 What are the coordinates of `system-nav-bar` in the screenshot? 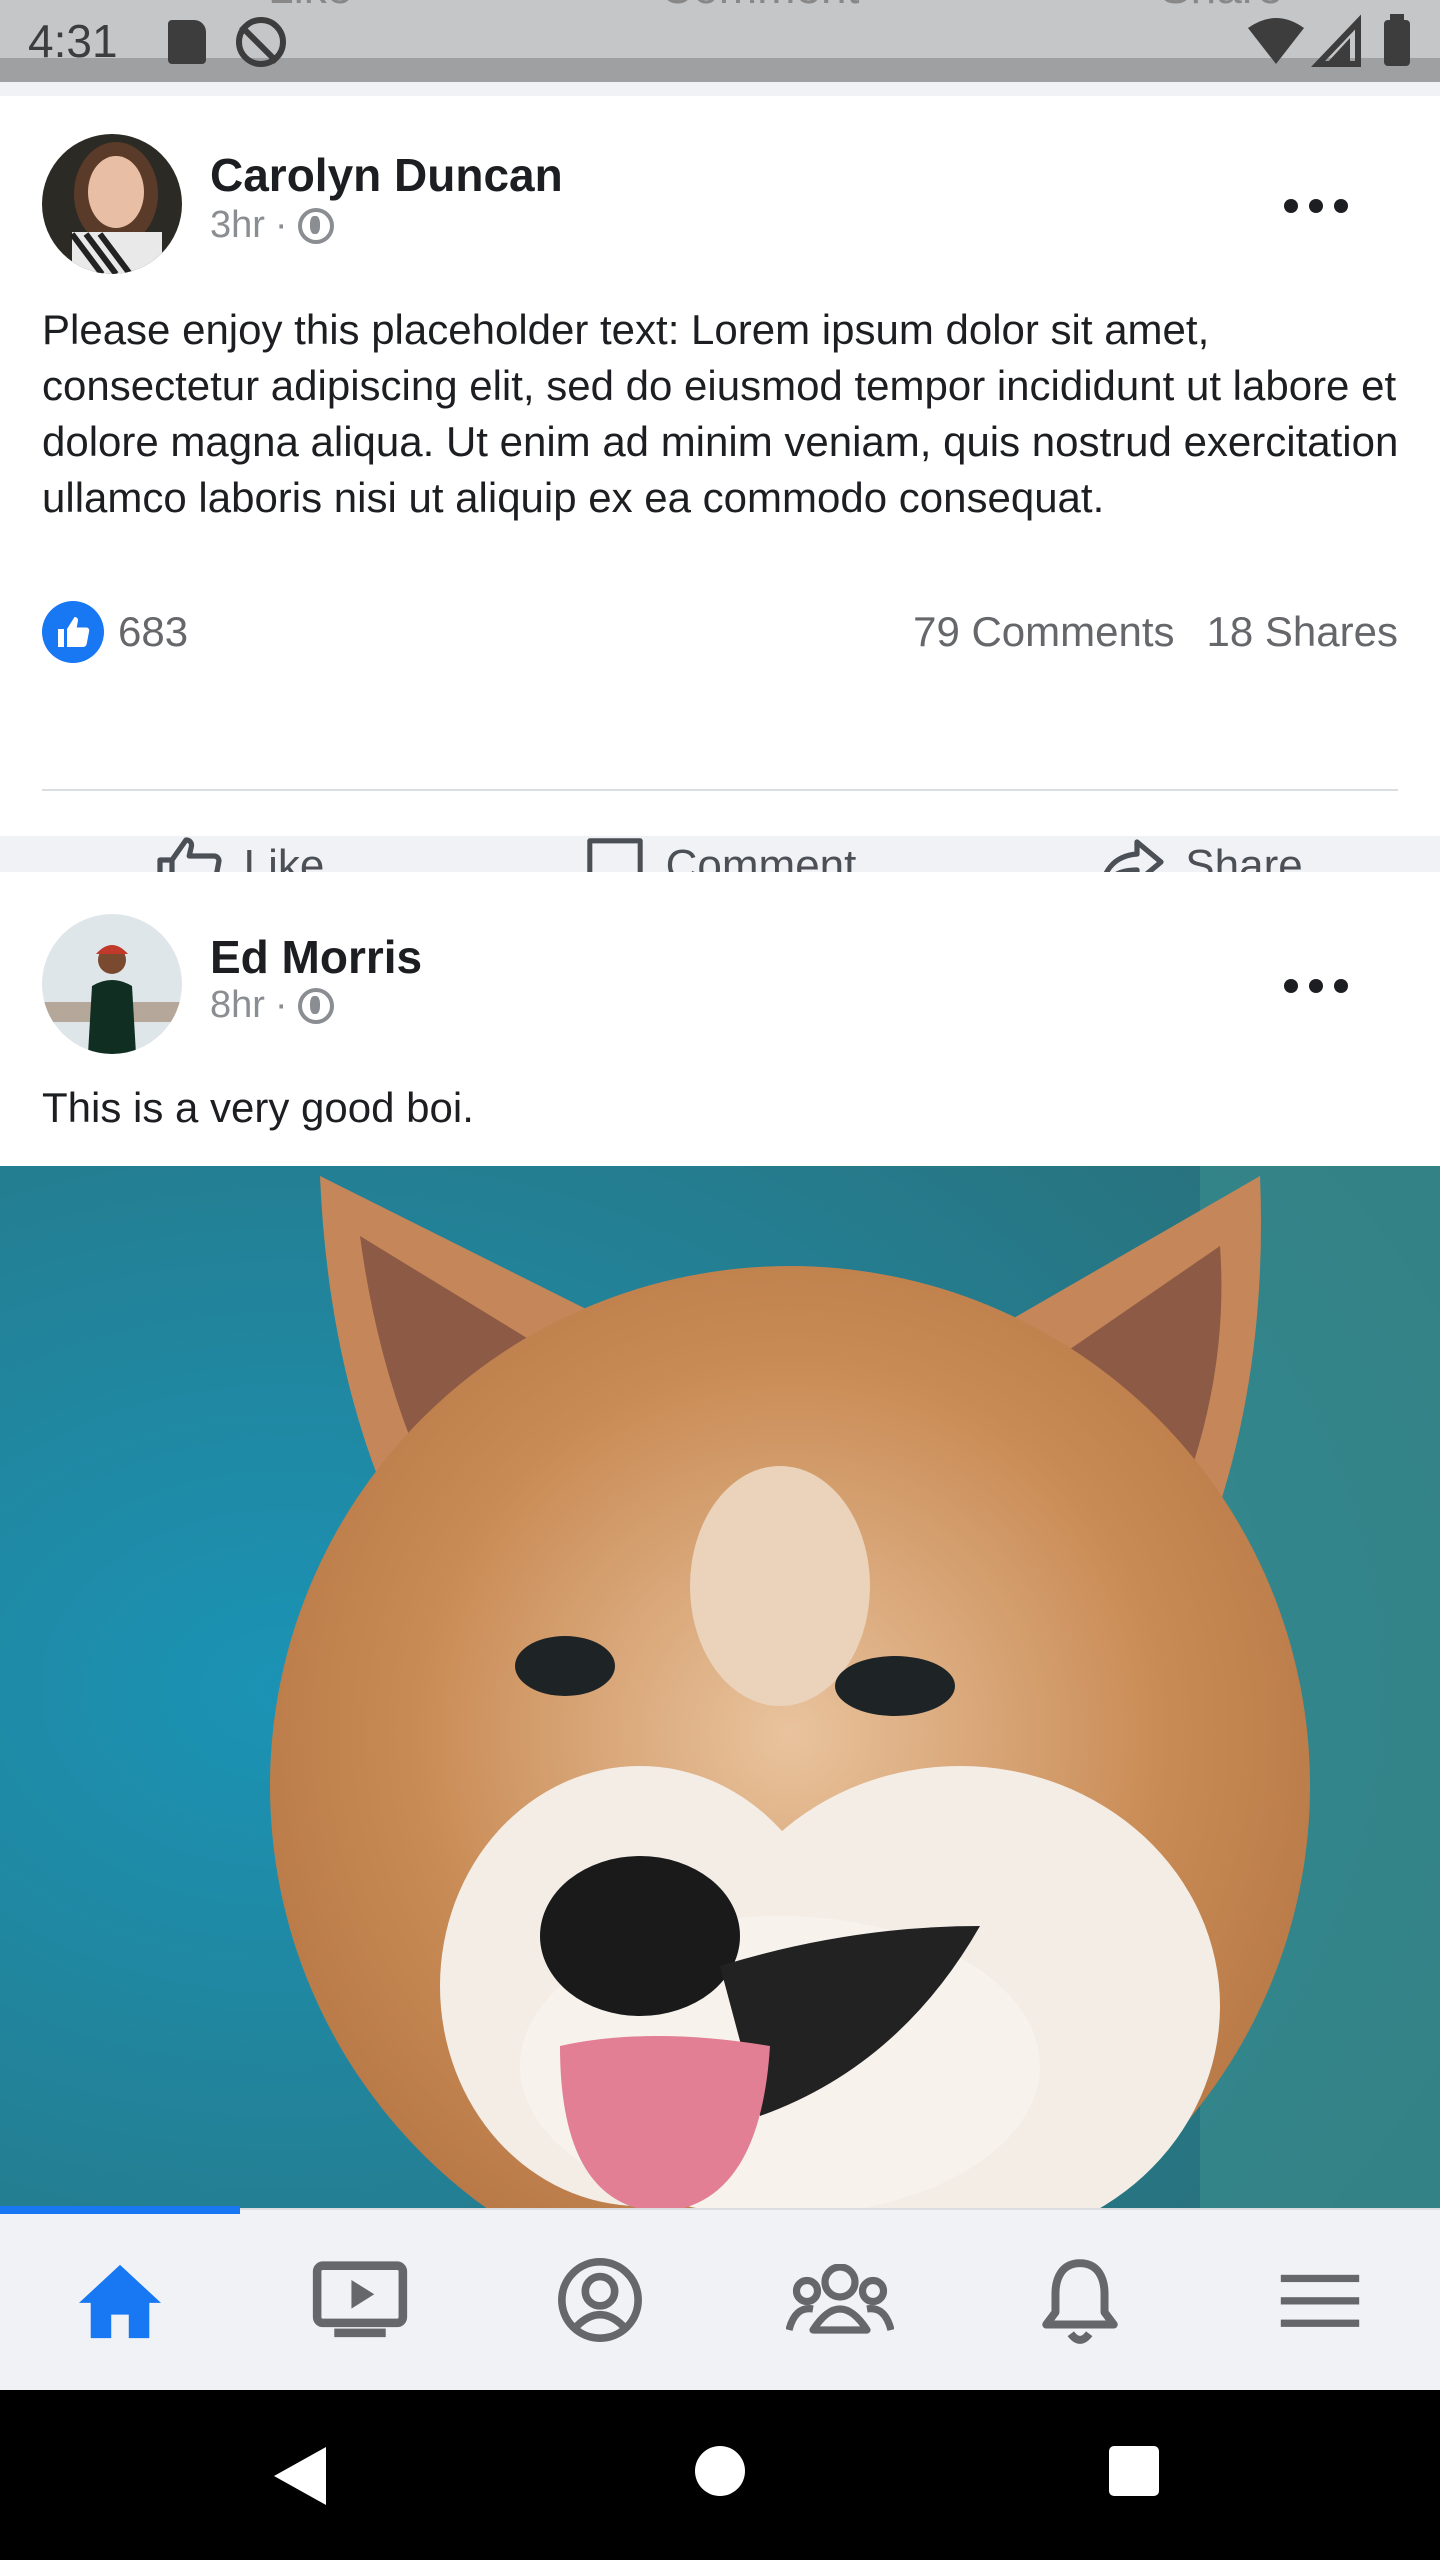 It's located at (720, 2475).